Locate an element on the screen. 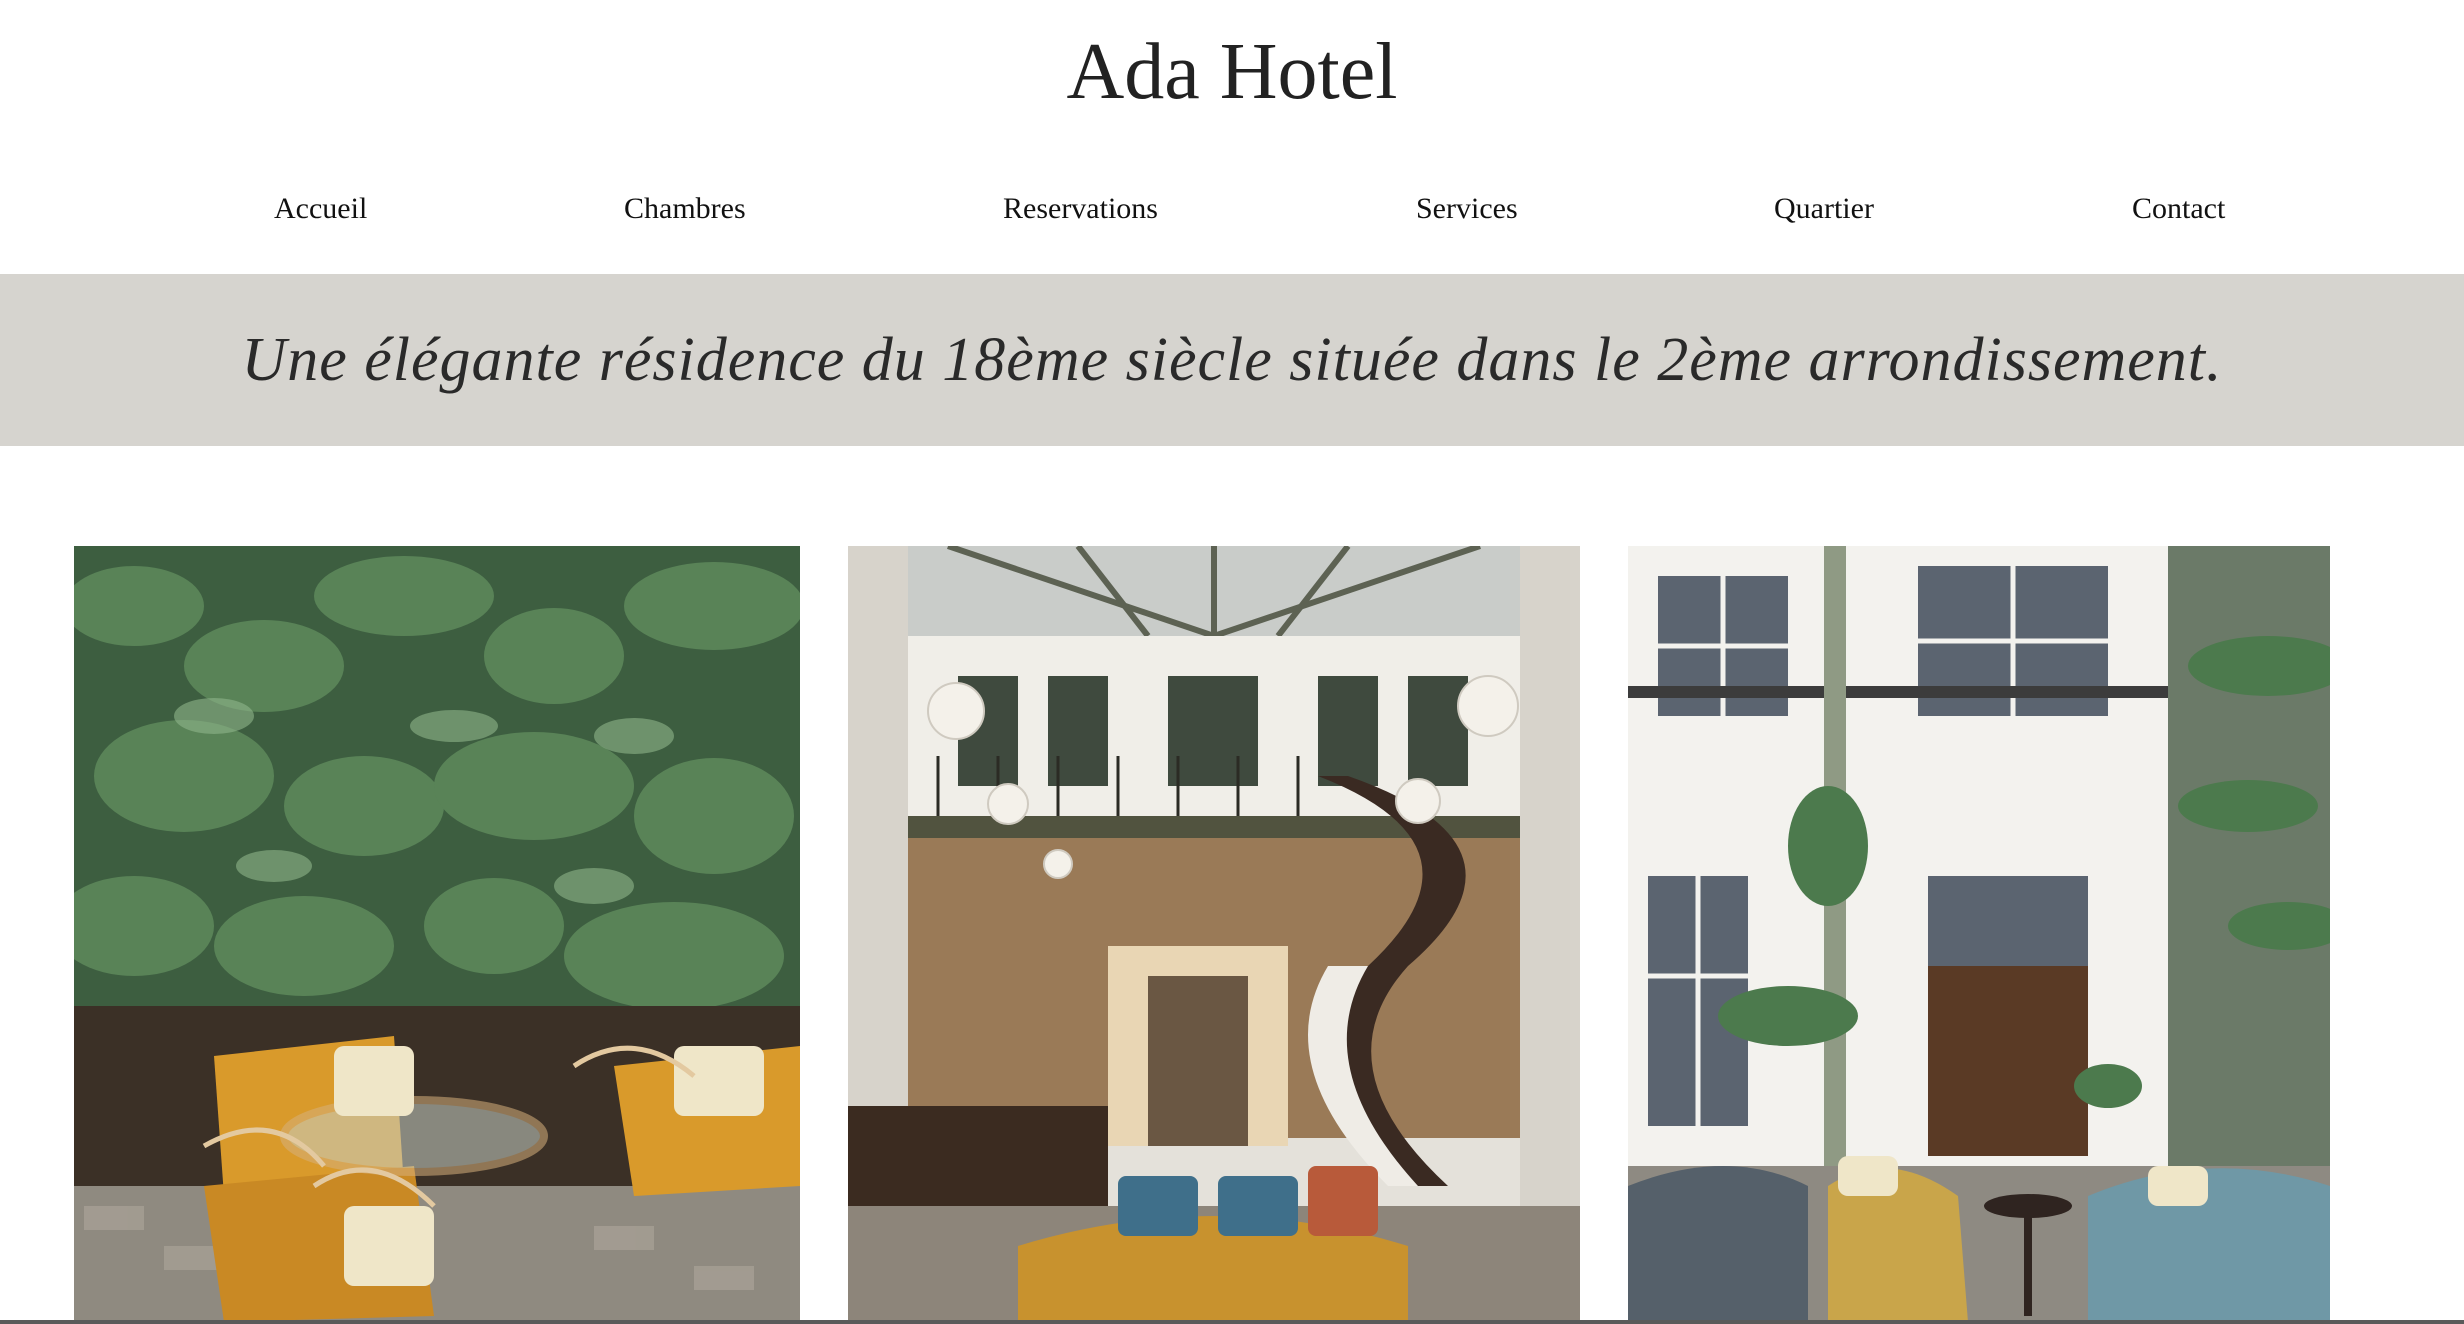 The height and width of the screenshot is (1324, 2464). site-title: Ada Hotel is located at coordinates (1232, 72).